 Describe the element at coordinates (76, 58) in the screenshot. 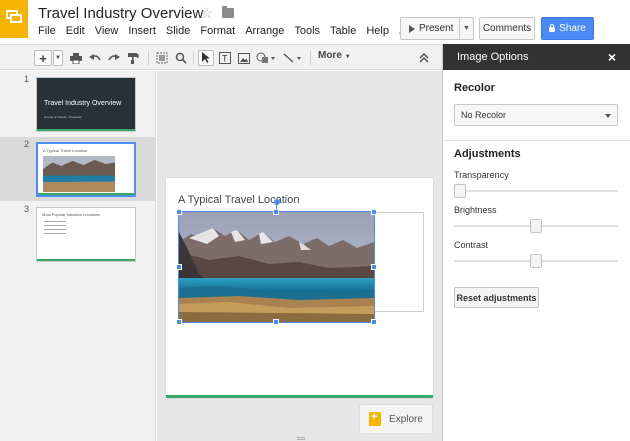

I see `print-icon` at that location.